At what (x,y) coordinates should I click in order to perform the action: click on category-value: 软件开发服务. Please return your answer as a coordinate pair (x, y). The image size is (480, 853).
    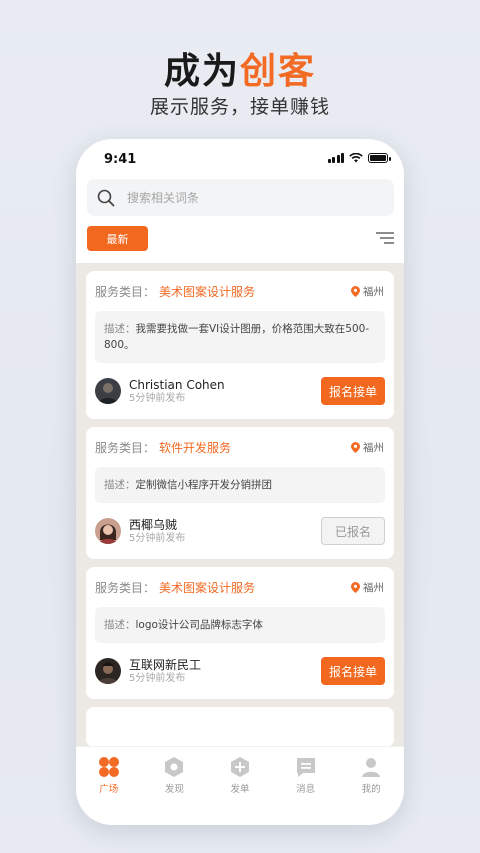
    Looking at the image, I should click on (195, 447).